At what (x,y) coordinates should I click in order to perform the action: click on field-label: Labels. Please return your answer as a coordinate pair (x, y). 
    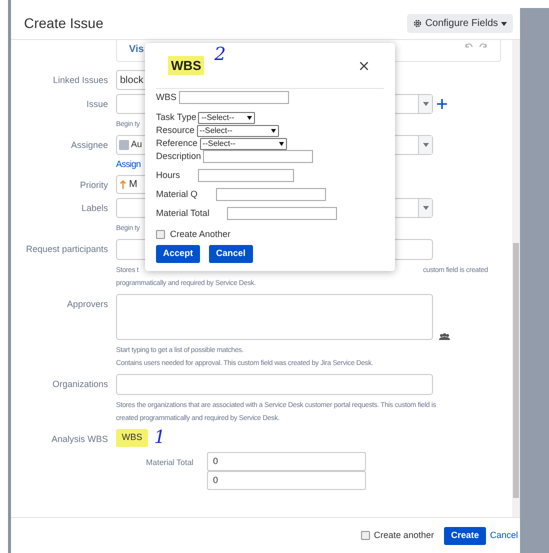
    Looking at the image, I should click on (94, 208).